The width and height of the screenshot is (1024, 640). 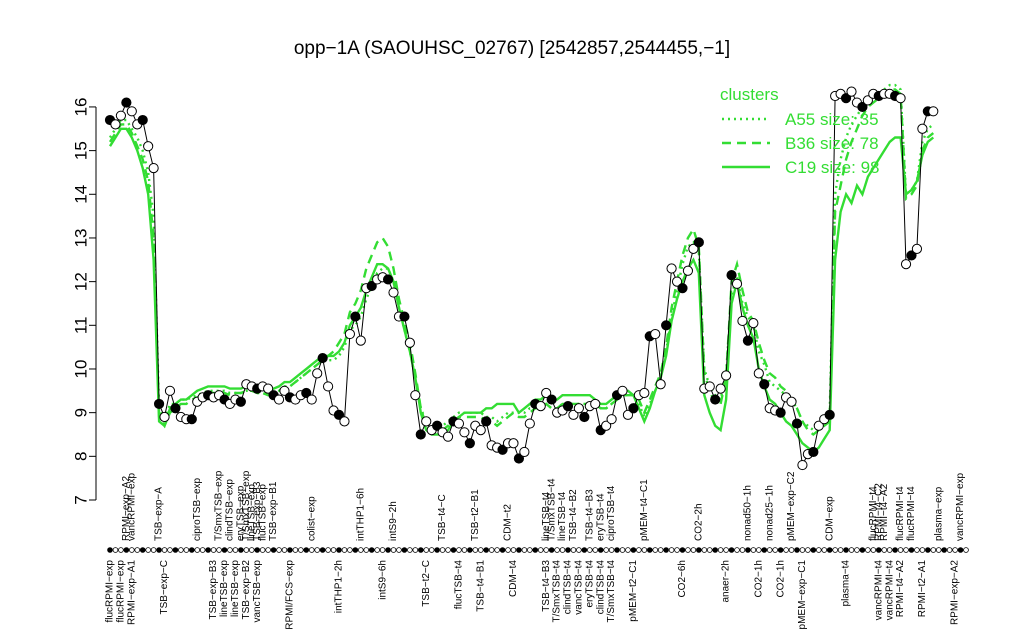 What do you see at coordinates (780, 579) in the screenshot?
I see `x-tick-label-bottom: CO2−1h` at bounding box center [780, 579].